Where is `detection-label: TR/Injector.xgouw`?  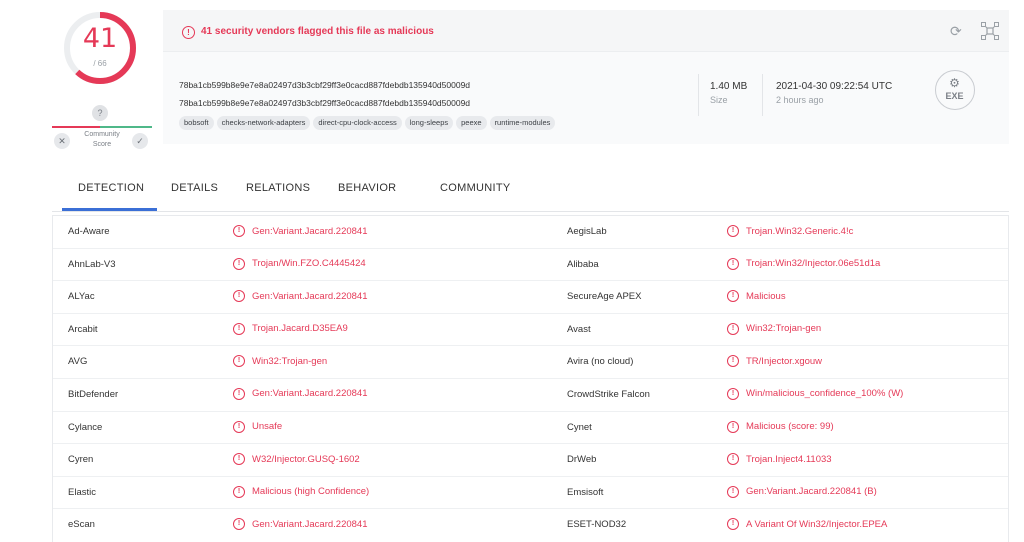
detection-label: TR/Injector.xgouw is located at coordinates (784, 361).